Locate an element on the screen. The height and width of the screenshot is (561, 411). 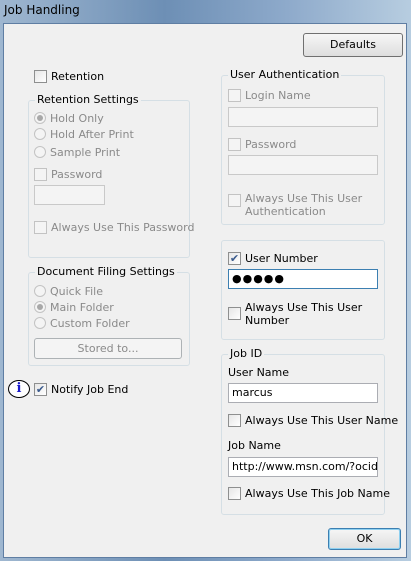
always-use-user-name-checkbox: Always Use This User Name is located at coordinates (313, 420).